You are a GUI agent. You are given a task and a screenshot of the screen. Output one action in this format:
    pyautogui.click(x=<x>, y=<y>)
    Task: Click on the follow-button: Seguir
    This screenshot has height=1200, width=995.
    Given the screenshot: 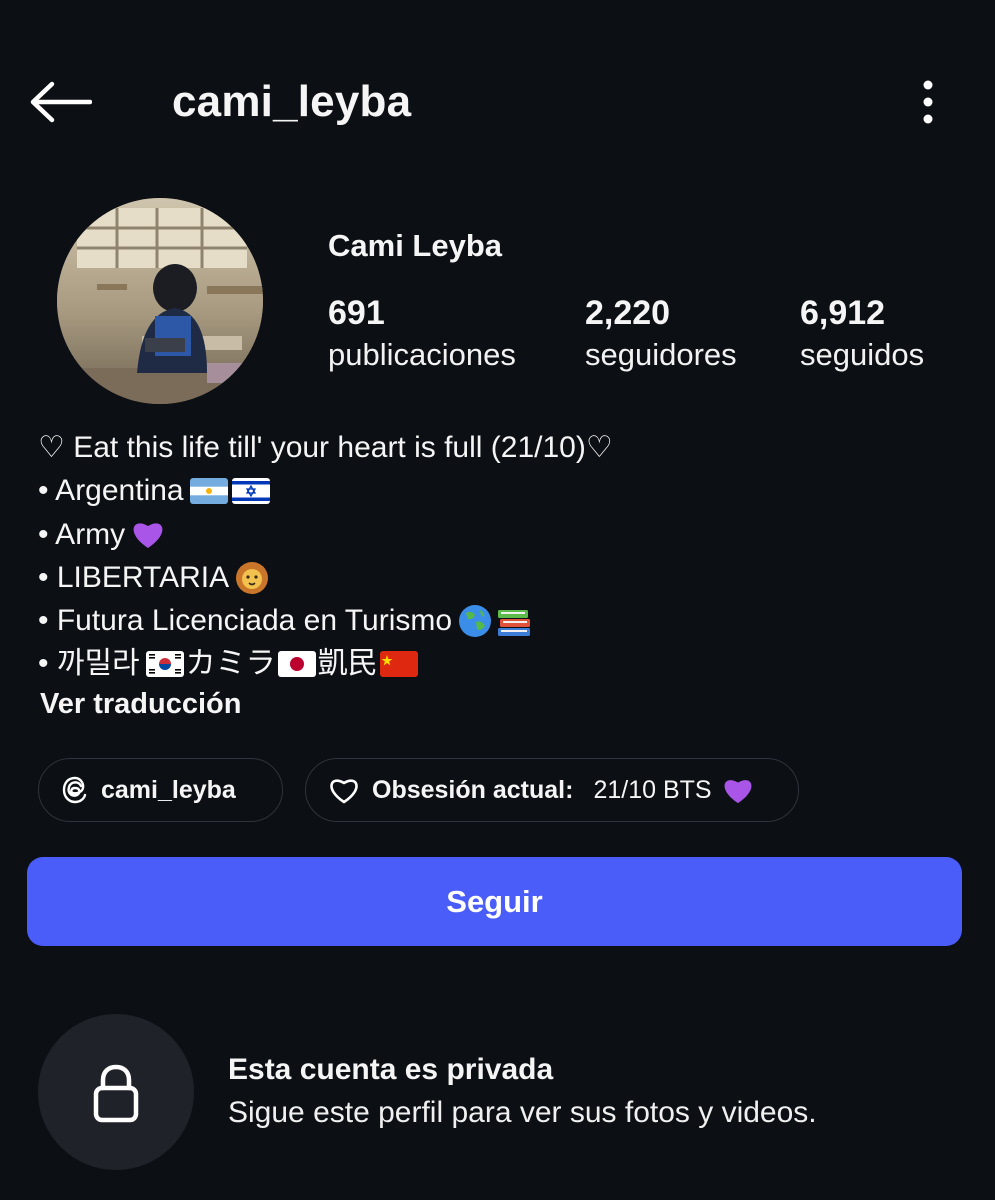 What is the action you would take?
    pyautogui.click(x=494, y=901)
    